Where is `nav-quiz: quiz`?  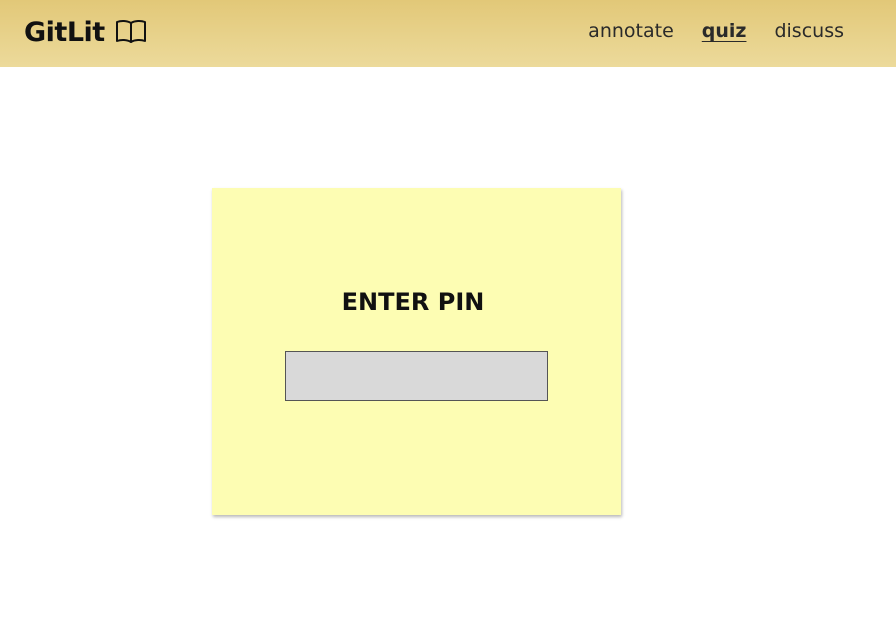
nav-quiz: quiz is located at coordinates (724, 31).